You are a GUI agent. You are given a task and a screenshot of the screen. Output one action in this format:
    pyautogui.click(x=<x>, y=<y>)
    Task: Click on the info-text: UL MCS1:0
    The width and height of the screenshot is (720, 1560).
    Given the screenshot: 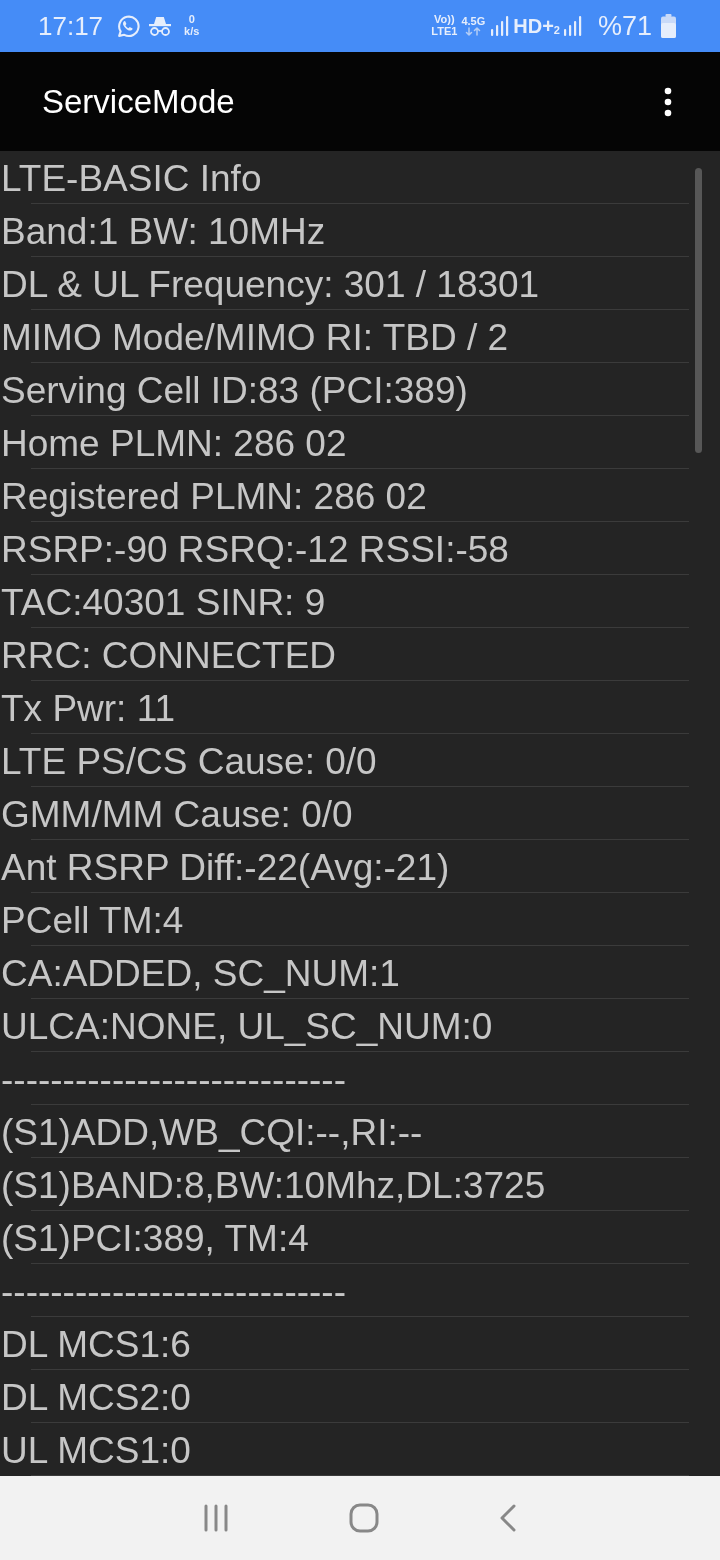 What is the action you would take?
    pyautogui.click(x=95, y=1451)
    